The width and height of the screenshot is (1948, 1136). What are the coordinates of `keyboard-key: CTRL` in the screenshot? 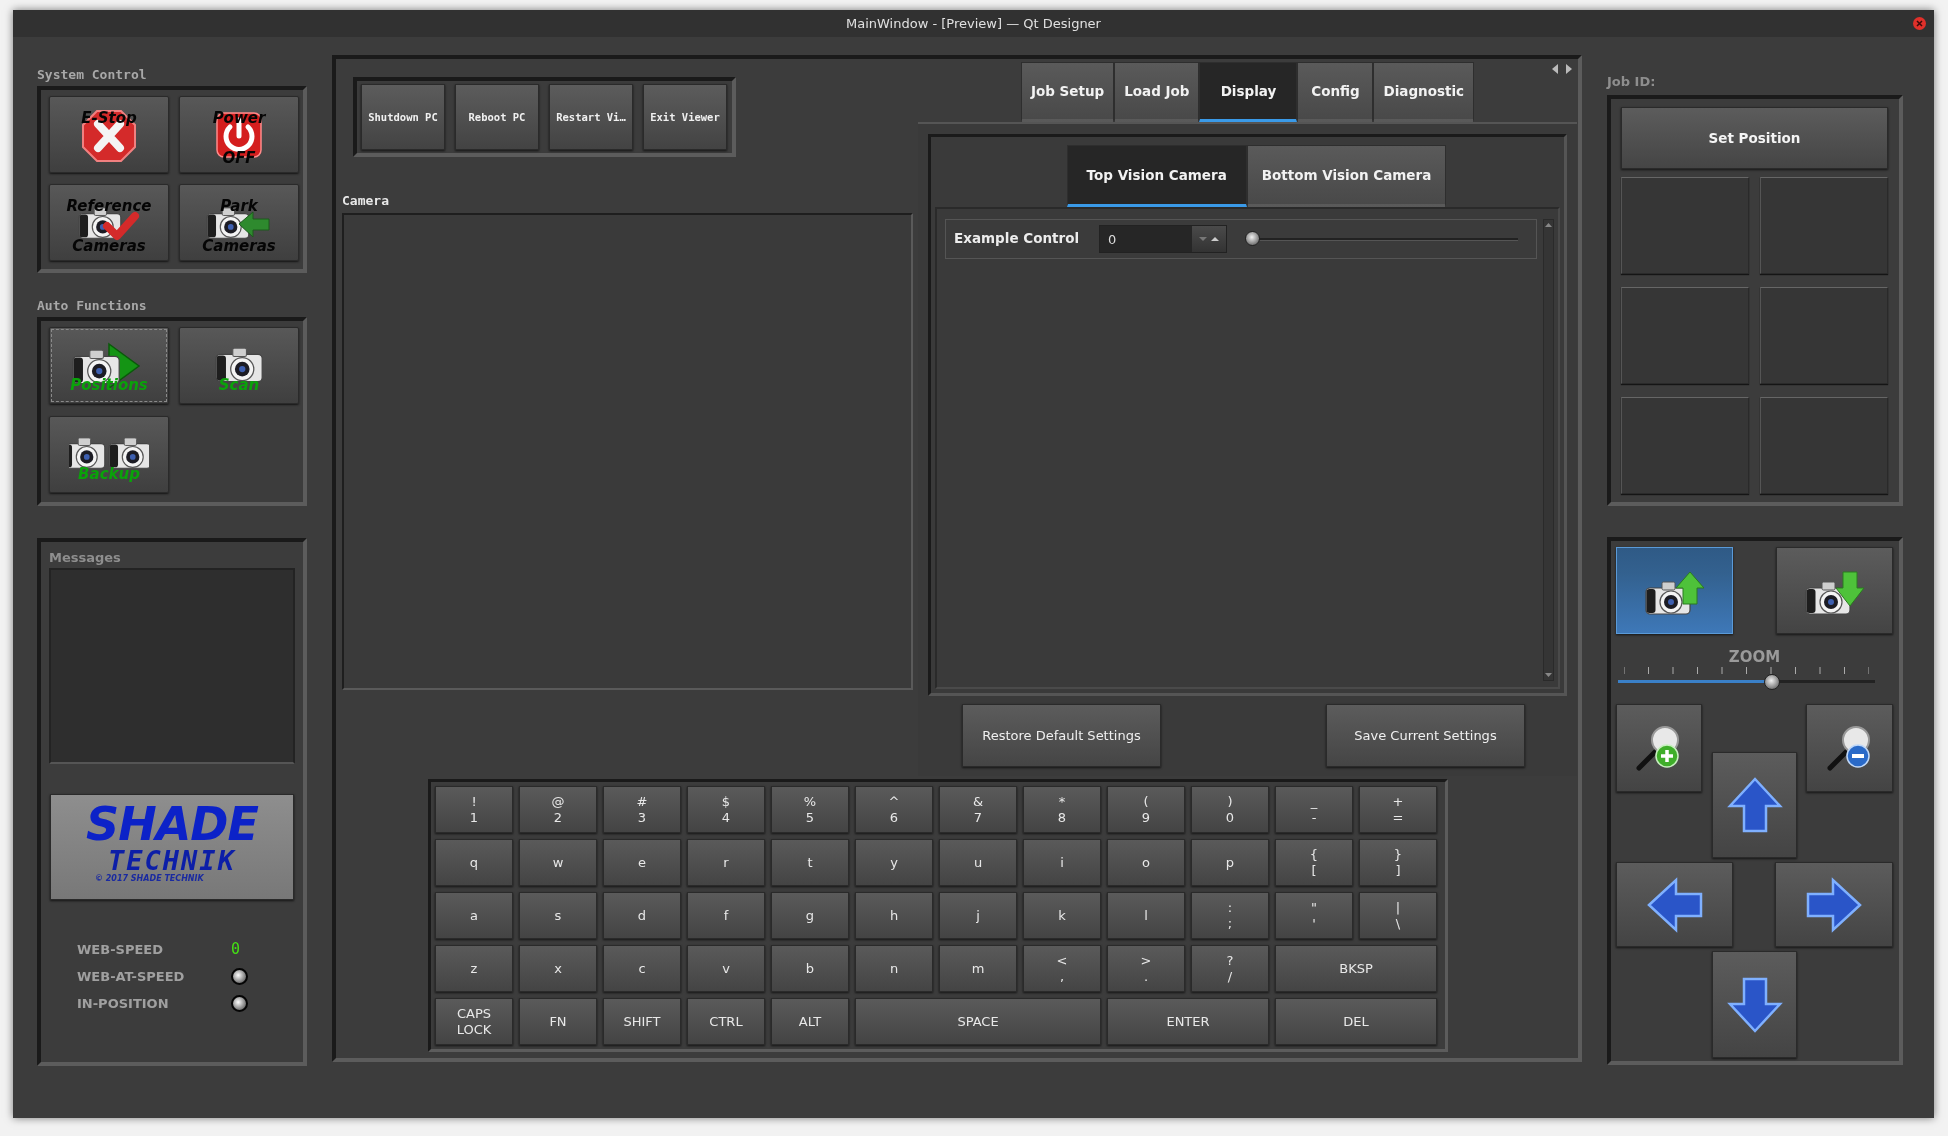 It's located at (726, 1021).